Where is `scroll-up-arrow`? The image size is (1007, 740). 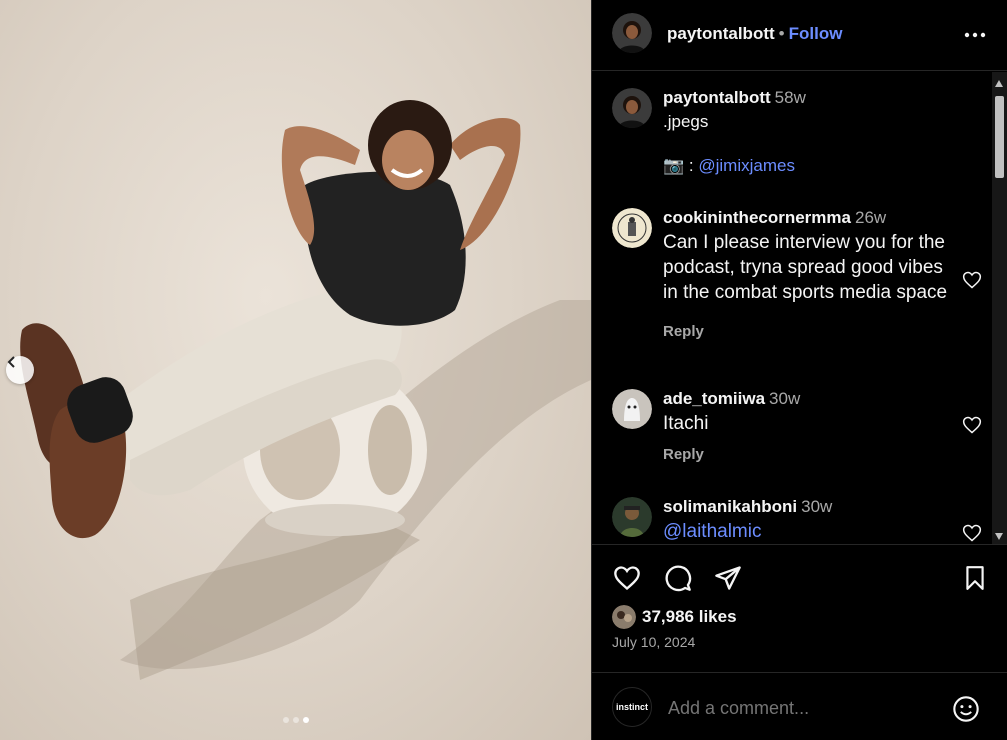 scroll-up-arrow is located at coordinates (999, 83).